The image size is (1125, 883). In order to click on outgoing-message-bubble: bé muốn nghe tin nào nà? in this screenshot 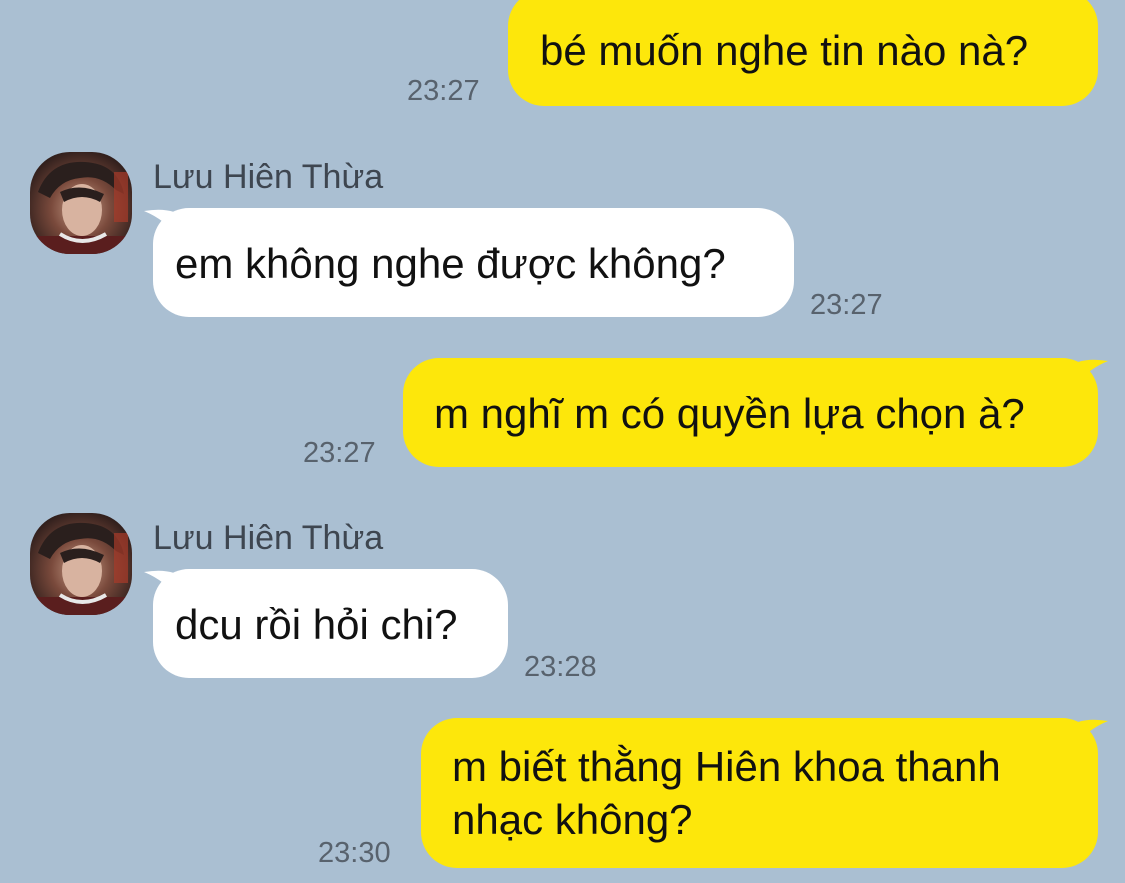, I will do `click(803, 53)`.